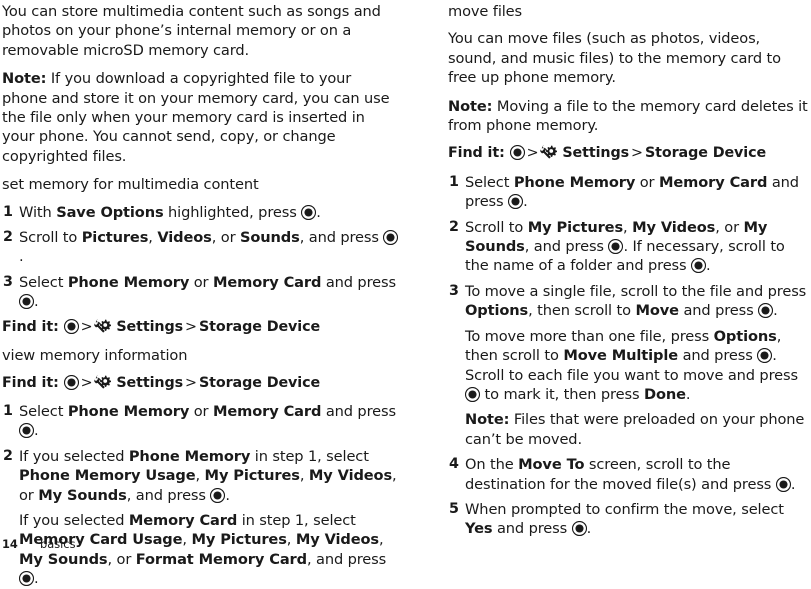  I want to click on section-heading-move-files: move files, so click(485, 11).